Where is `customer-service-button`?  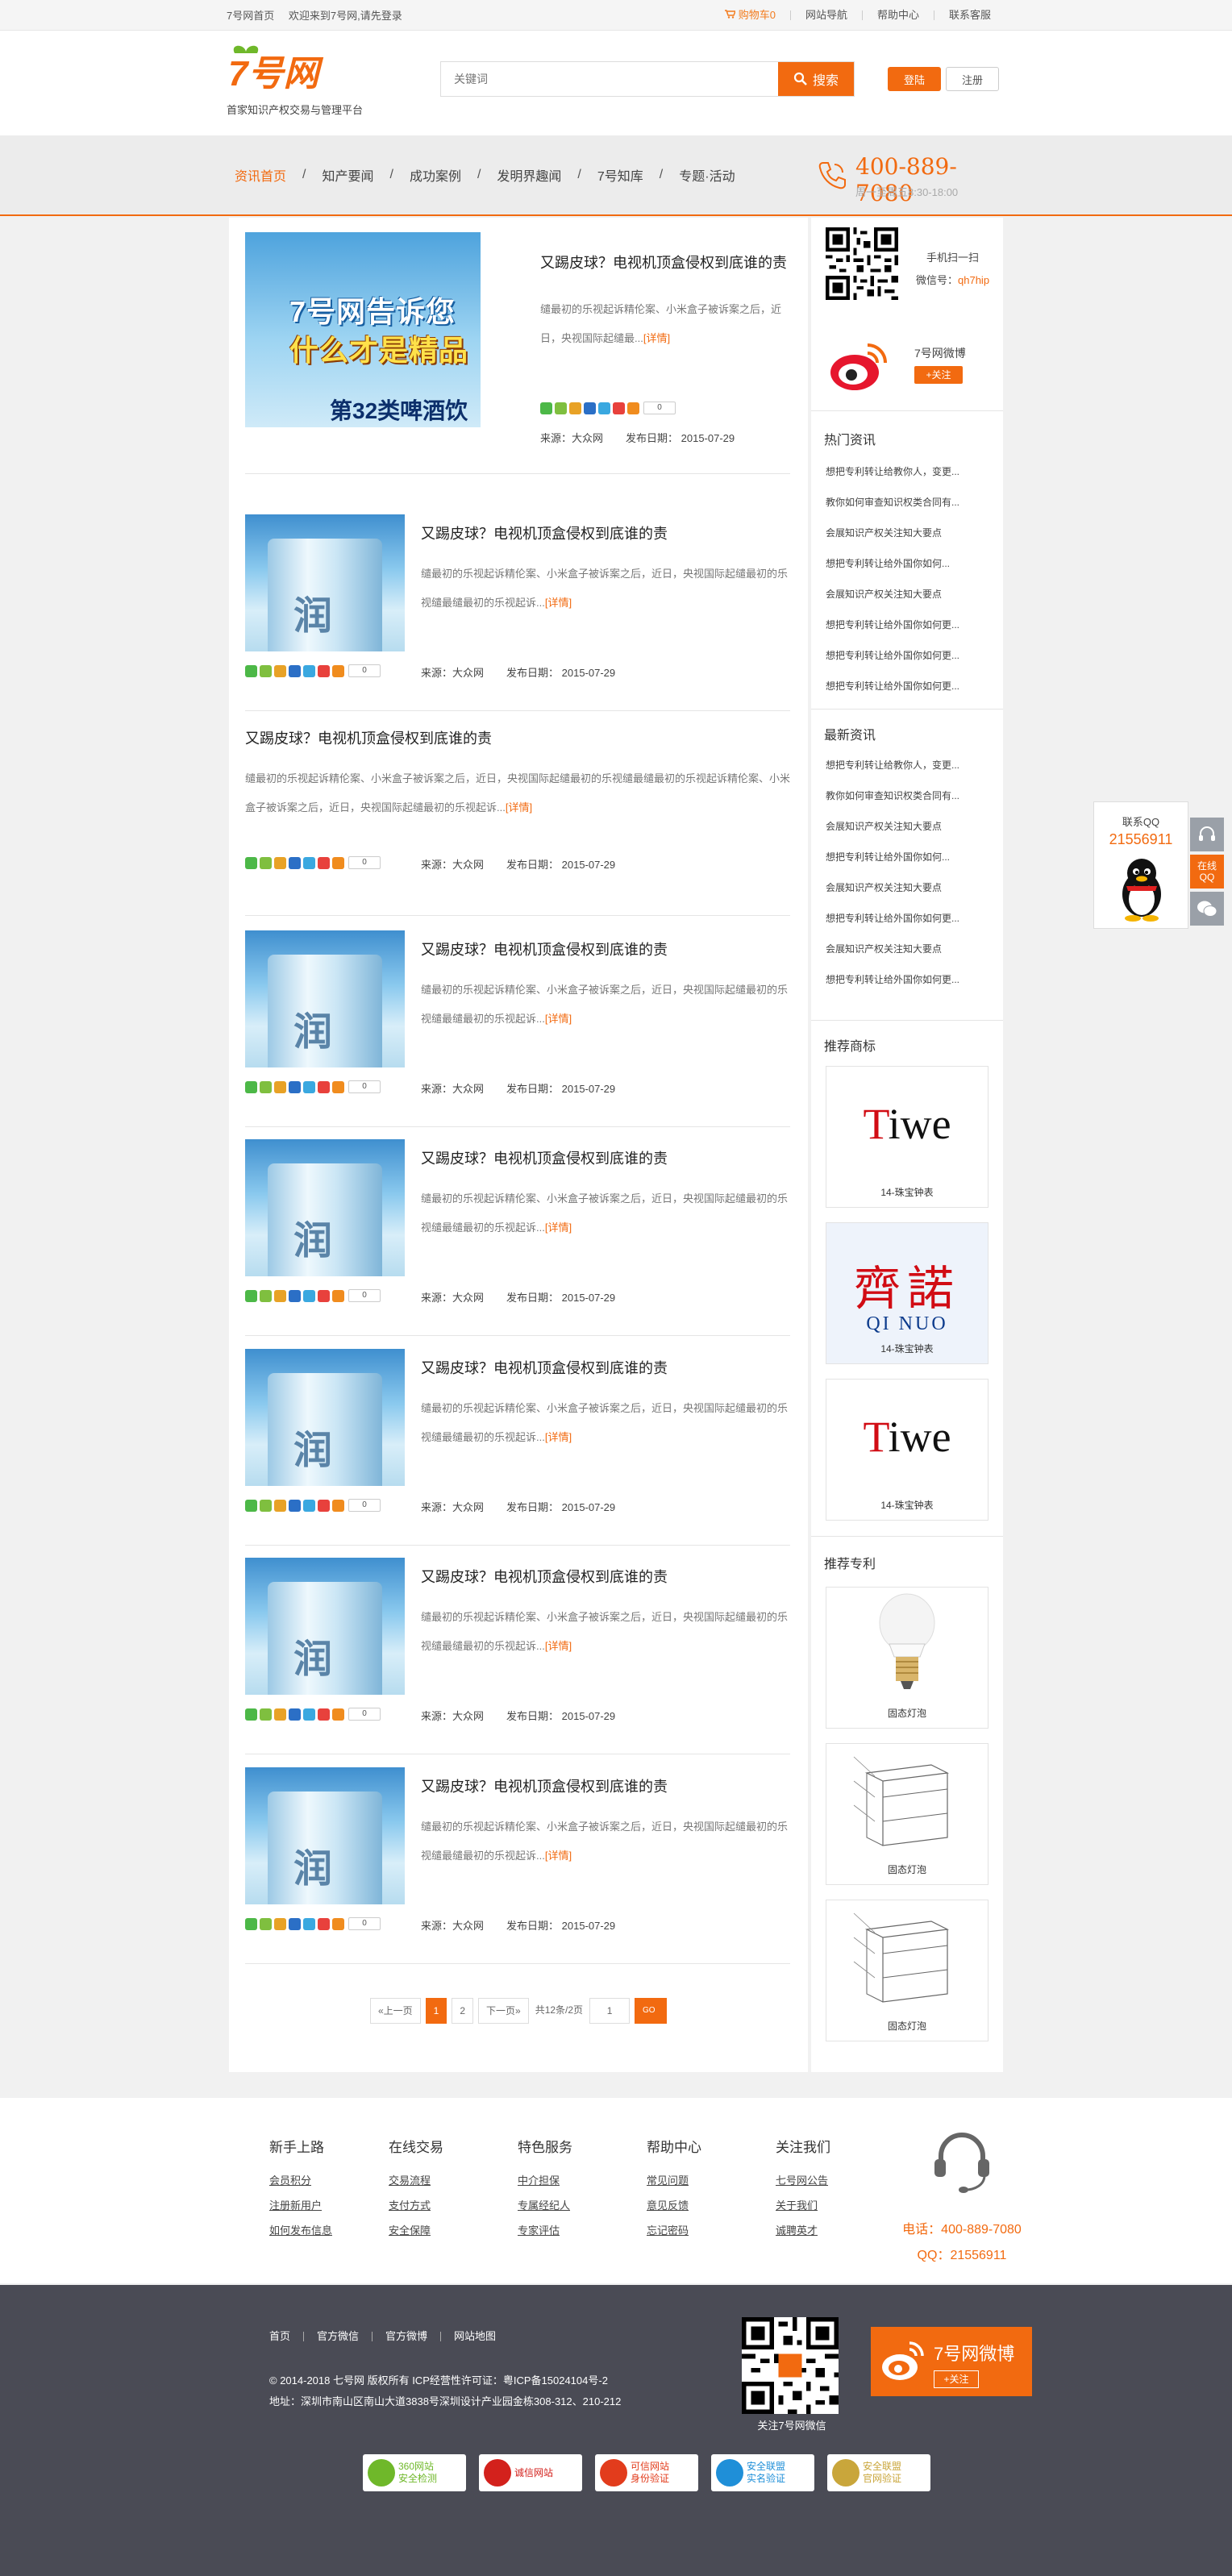
customer-service-button is located at coordinates (1207, 835).